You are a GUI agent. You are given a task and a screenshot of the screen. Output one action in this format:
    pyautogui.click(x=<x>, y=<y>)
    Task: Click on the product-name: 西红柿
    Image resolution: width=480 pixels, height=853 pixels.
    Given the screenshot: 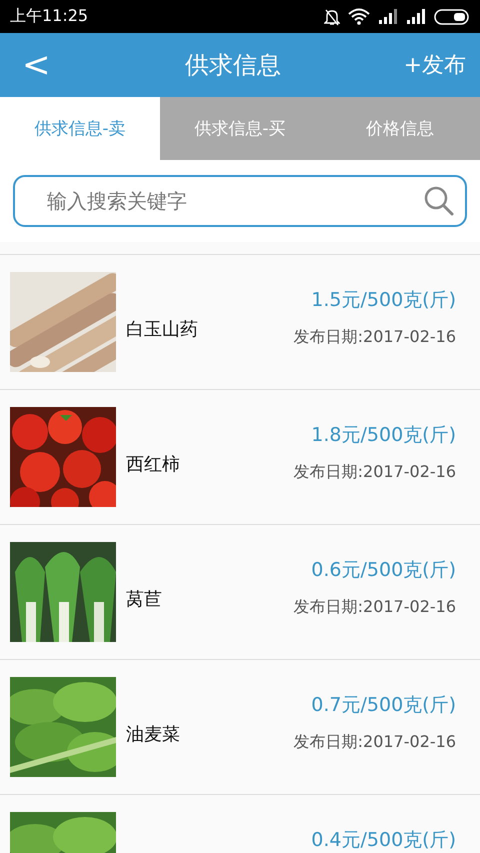 What is the action you would take?
    pyautogui.click(x=153, y=464)
    